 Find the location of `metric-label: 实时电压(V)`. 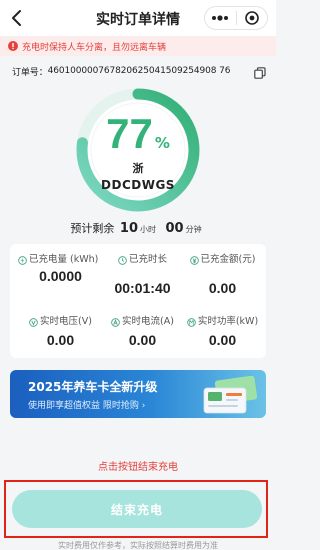

metric-label: 实时电压(V) is located at coordinates (66, 321).